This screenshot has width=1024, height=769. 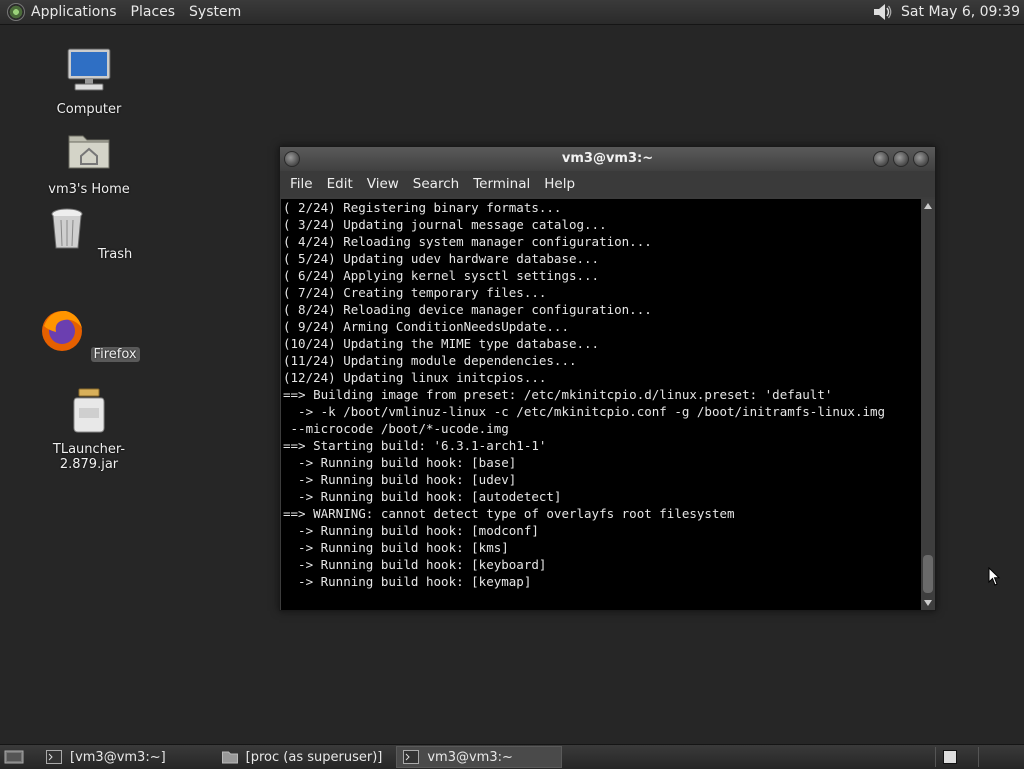 What do you see at coordinates (74, 12) in the screenshot?
I see `applications-menu: Applications` at bounding box center [74, 12].